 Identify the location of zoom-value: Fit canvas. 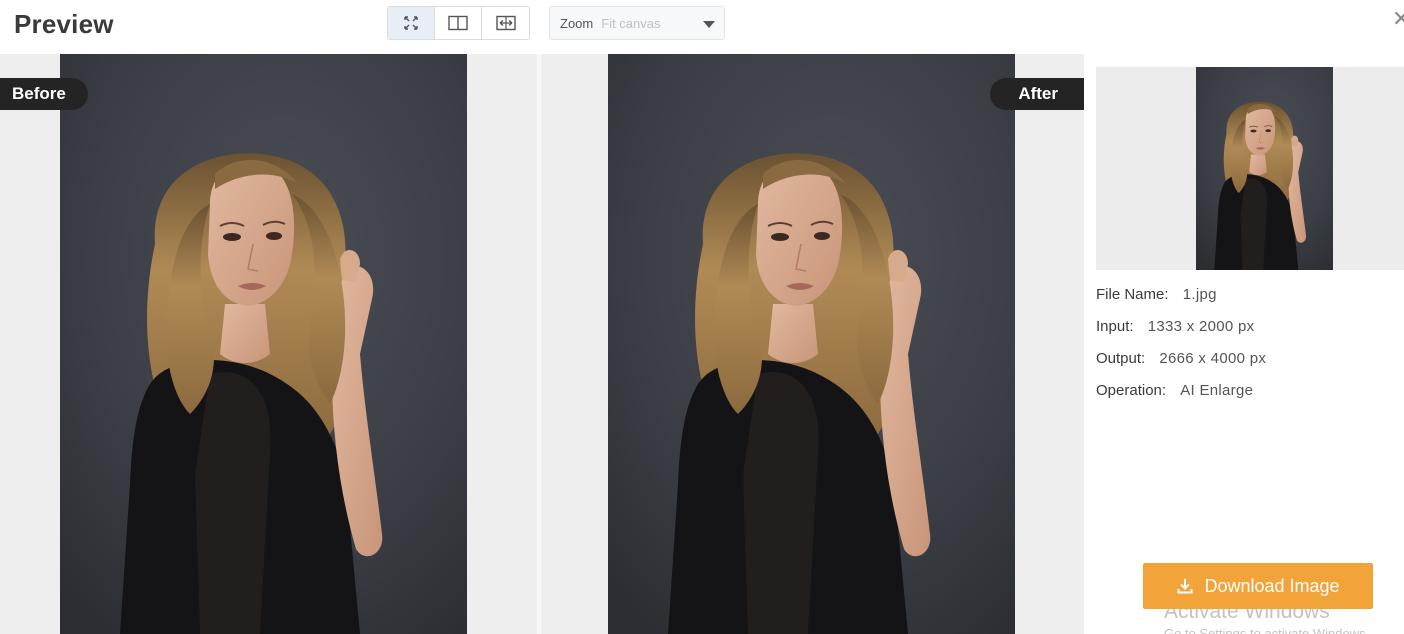
(631, 23).